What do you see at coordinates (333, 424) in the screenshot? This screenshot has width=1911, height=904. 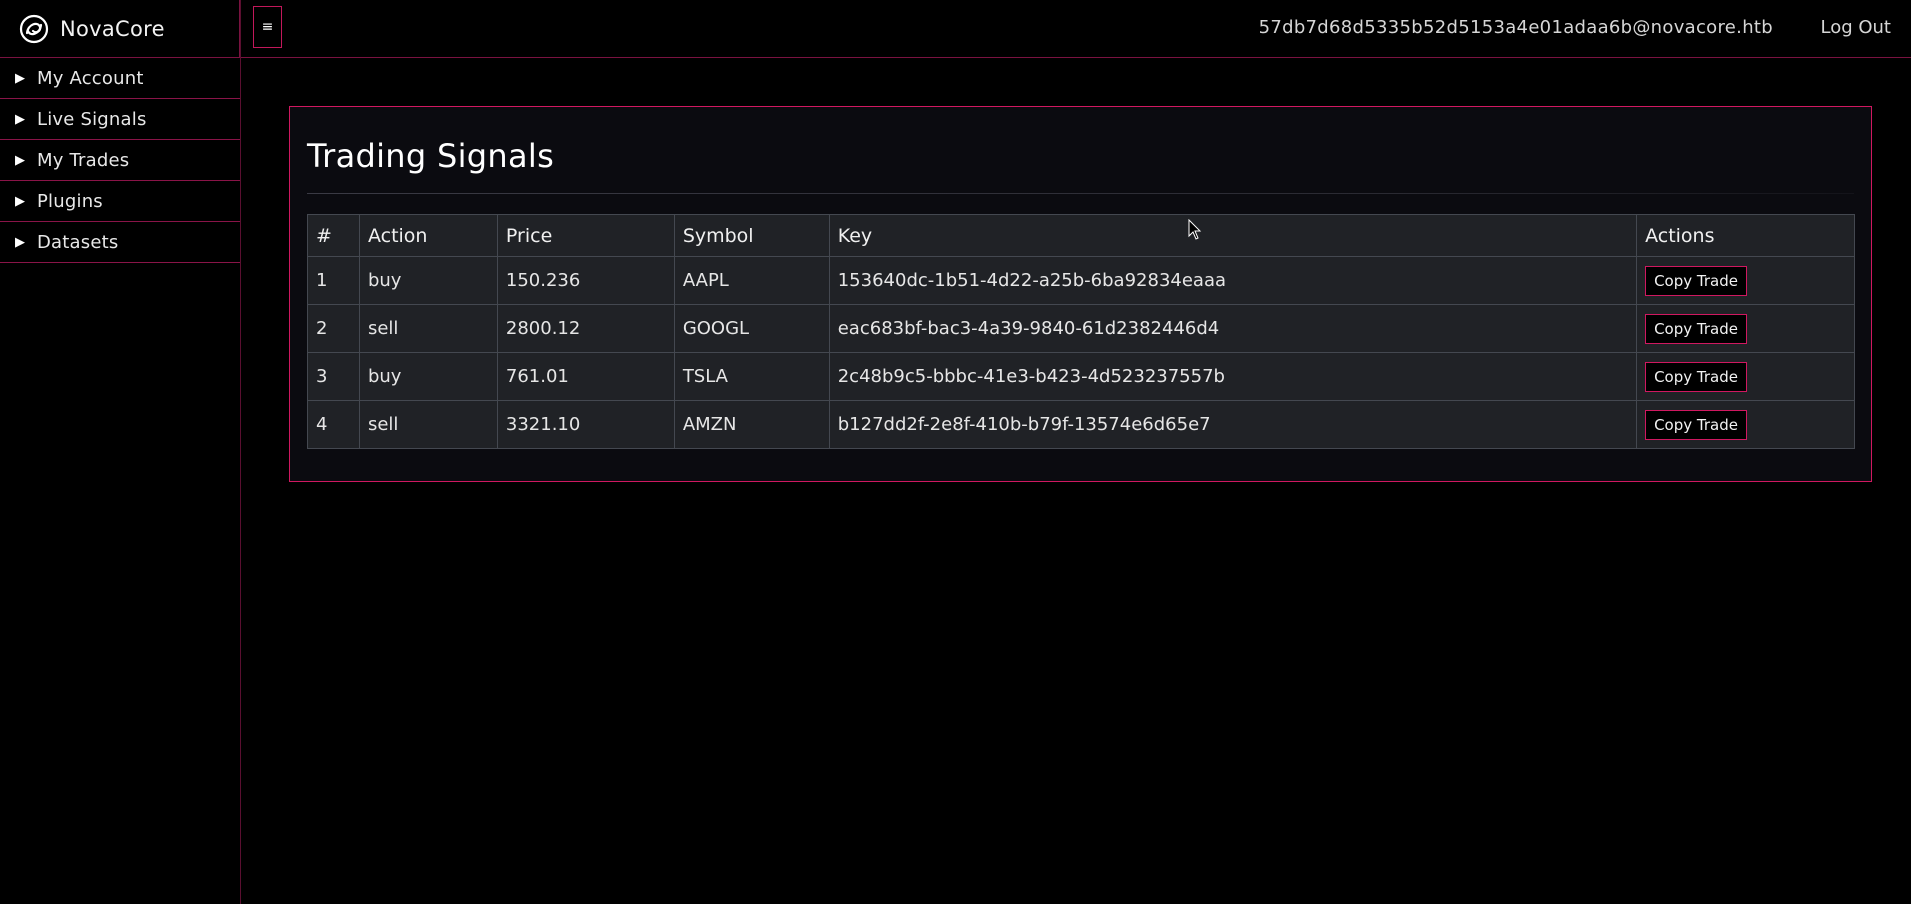 I see `cell-num: 4` at bounding box center [333, 424].